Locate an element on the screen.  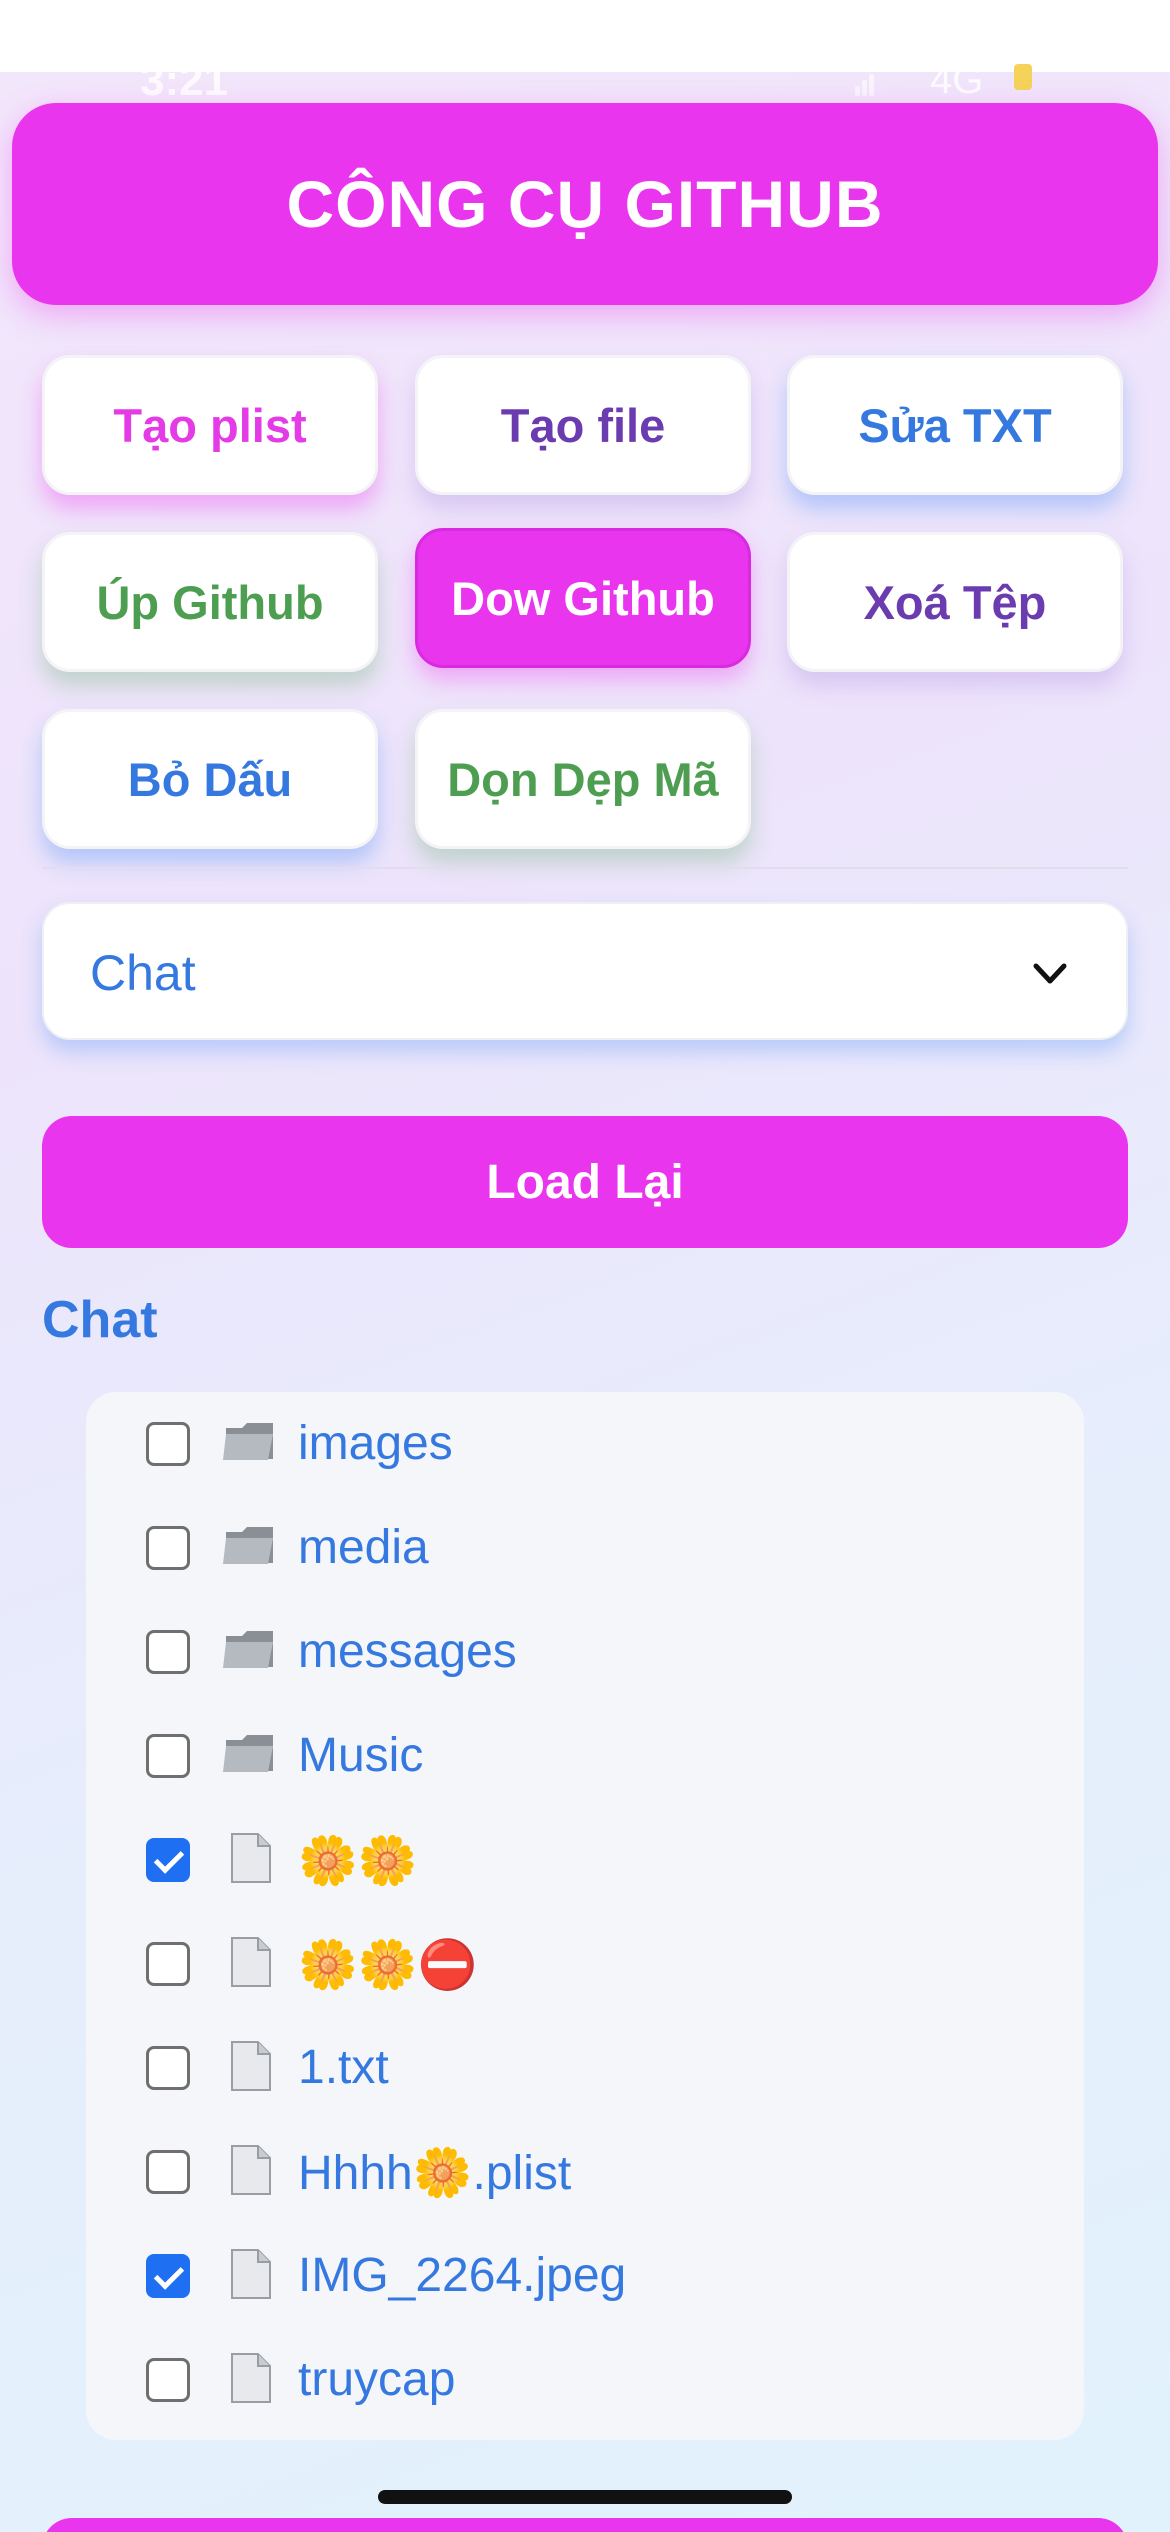
home-indicator is located at coordinates (585, 2497).